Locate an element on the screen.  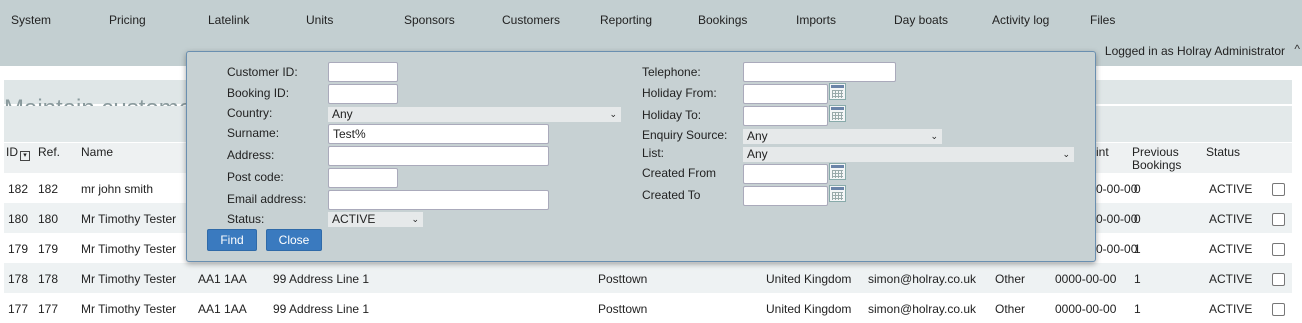
cell-id: 177 is located at coordinates (18, 309).